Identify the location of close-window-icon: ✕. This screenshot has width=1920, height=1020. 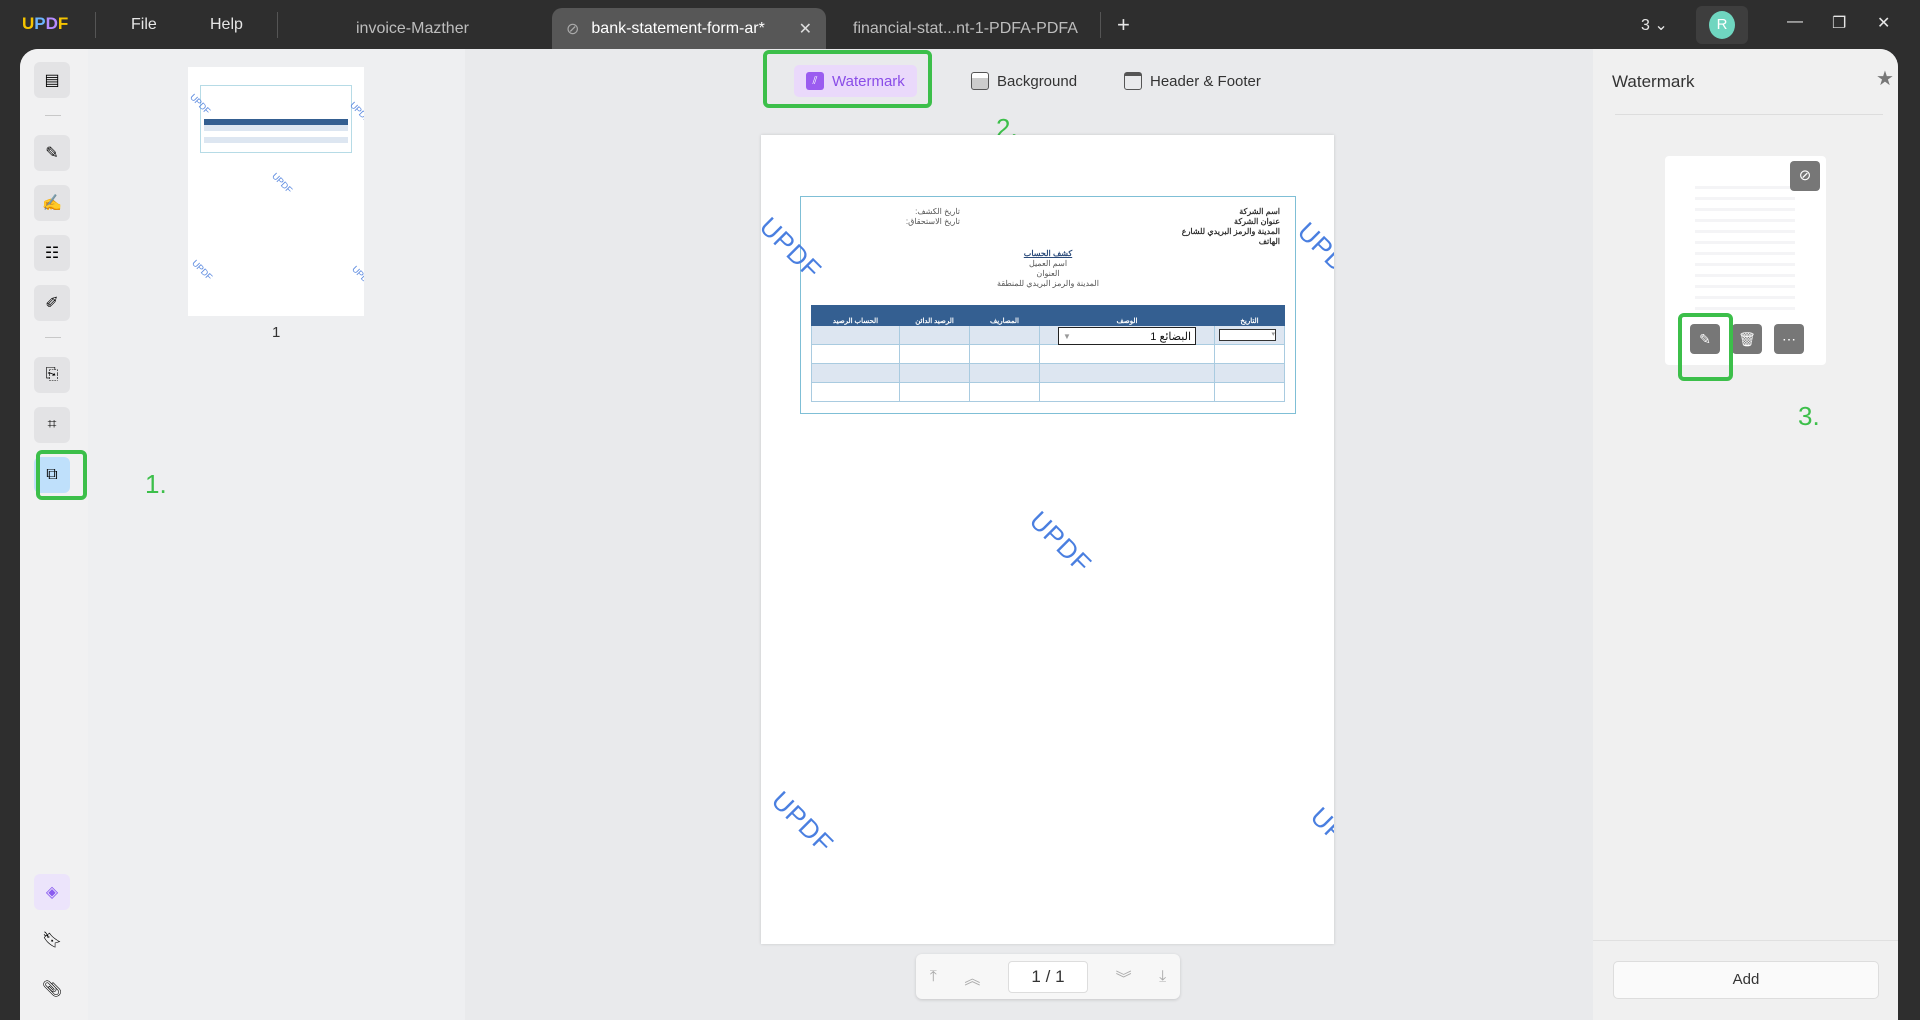
(1883, 23).